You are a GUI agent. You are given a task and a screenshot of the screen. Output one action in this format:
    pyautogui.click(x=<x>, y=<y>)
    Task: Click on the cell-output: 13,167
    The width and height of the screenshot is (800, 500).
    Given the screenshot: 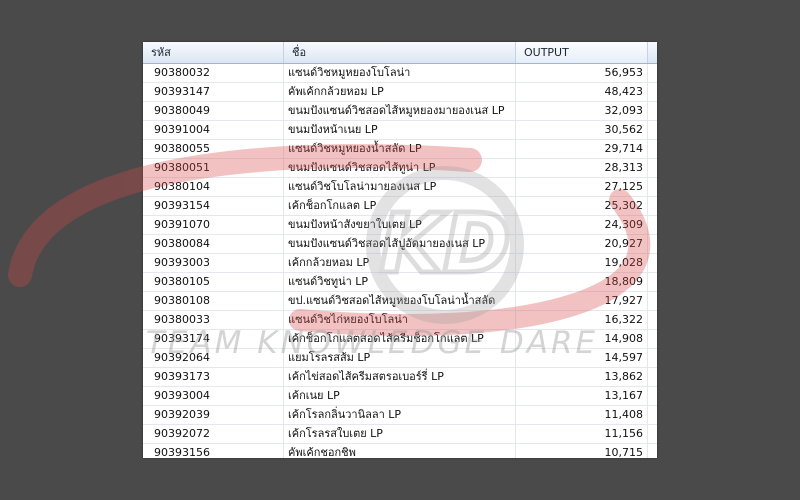 What is the action you would take?
    pyautogui.click(x=582, y=396)
    